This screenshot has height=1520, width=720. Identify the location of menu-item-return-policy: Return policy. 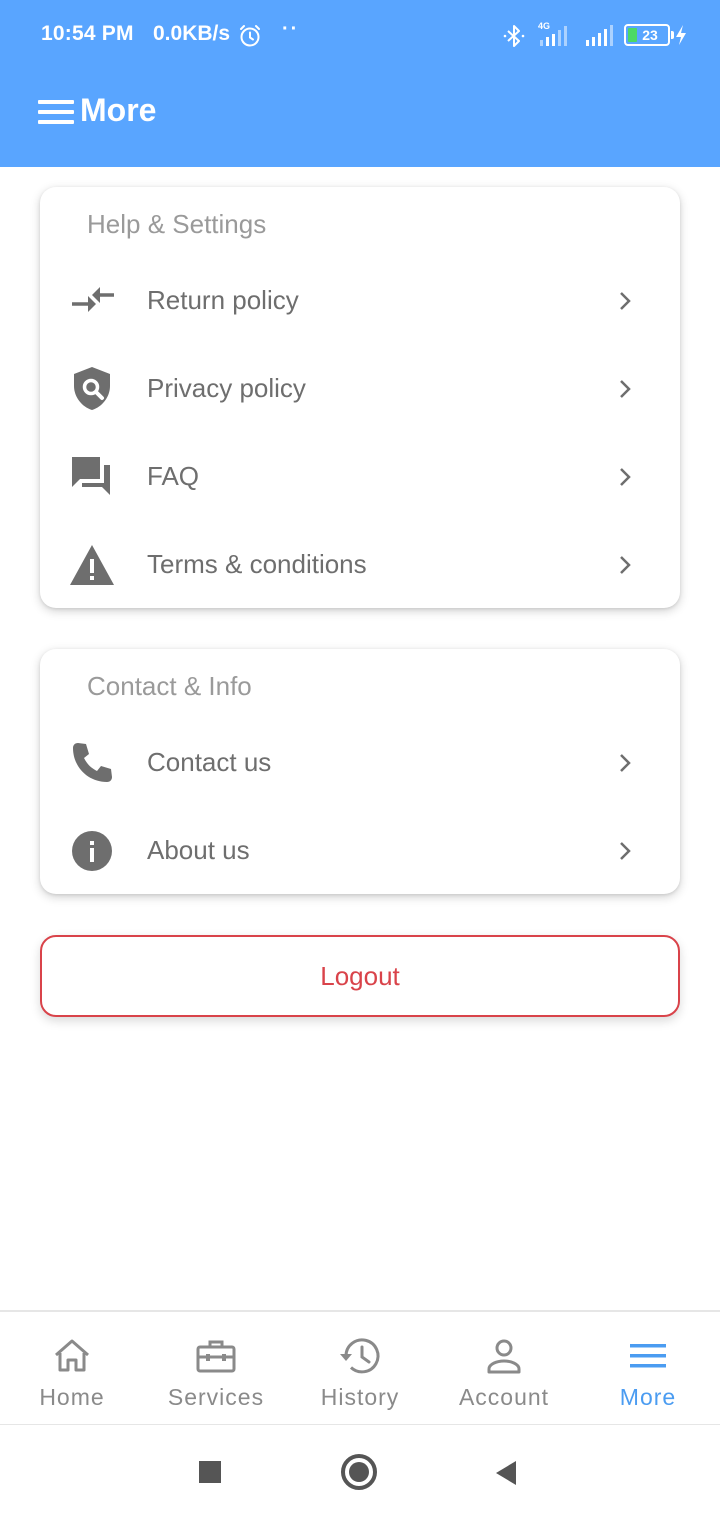
(360, 301).